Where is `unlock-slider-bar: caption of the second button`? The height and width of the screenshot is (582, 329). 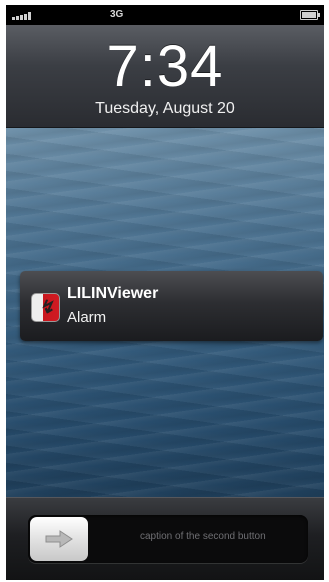 unlock-slider-bar: caption of the second button is located at coordinates (165, 538).